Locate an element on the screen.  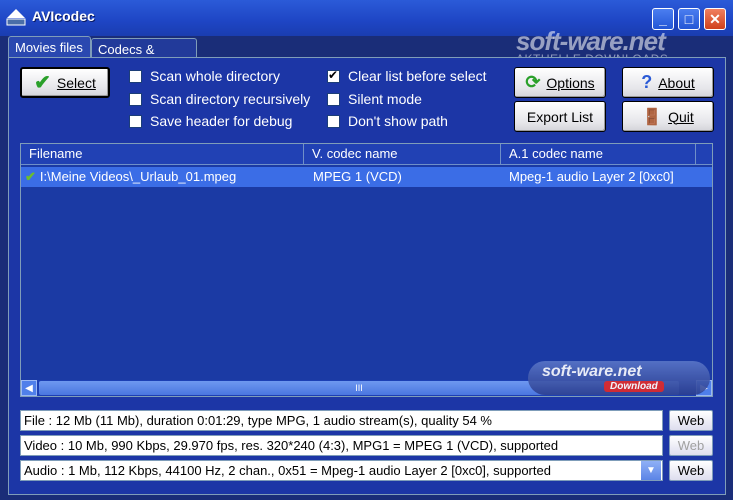
about-button: ? About is located at coordinates (668, 82).